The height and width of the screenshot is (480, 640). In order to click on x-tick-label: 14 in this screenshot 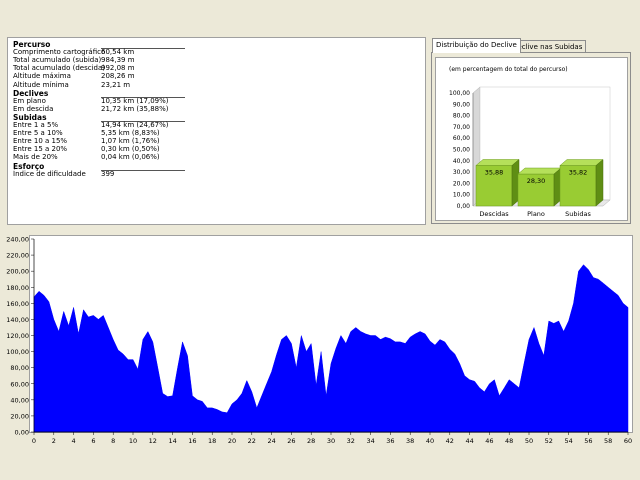, I will do `click(172, 441)`.